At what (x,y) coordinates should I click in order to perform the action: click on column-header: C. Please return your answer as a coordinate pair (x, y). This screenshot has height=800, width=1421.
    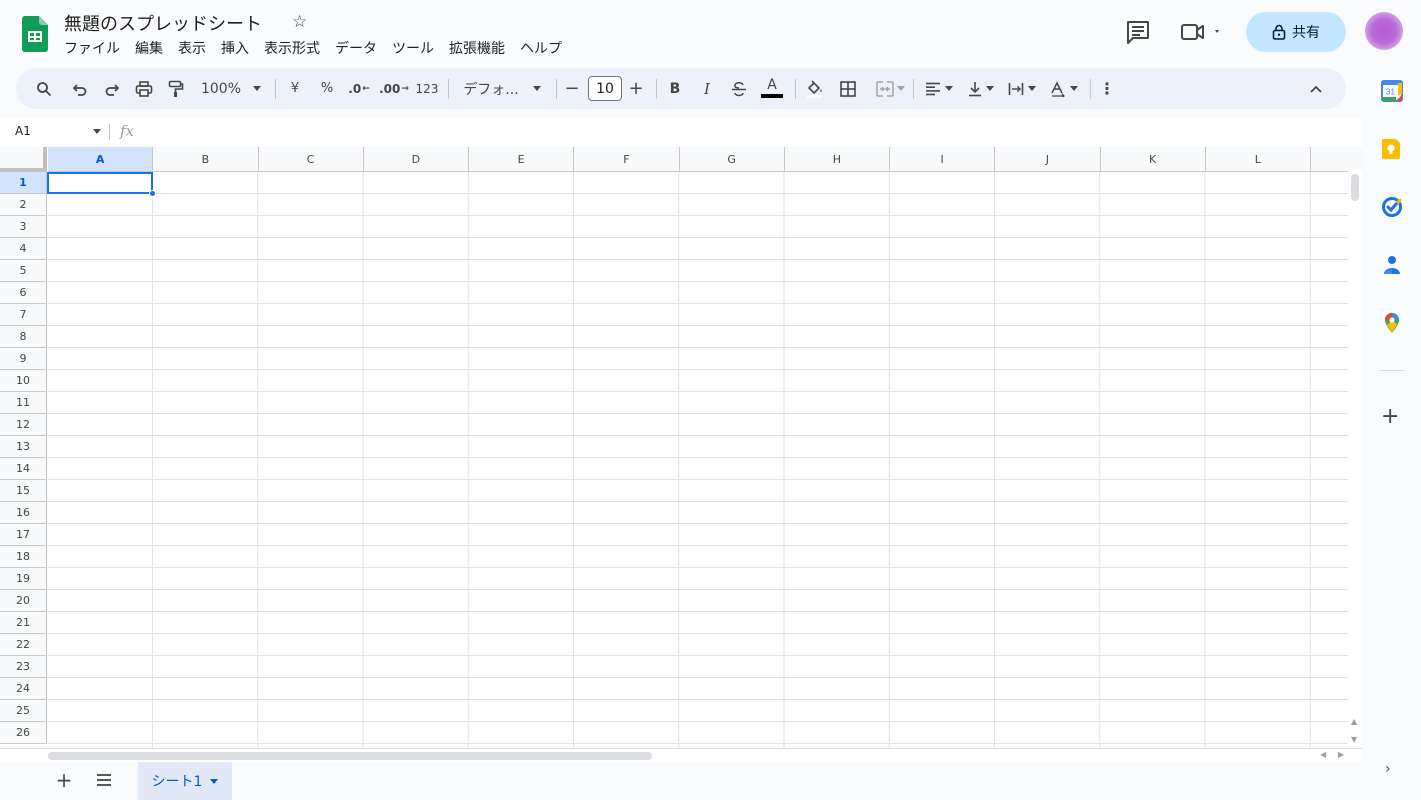
    Looking at the image, I should click on (311, 159).